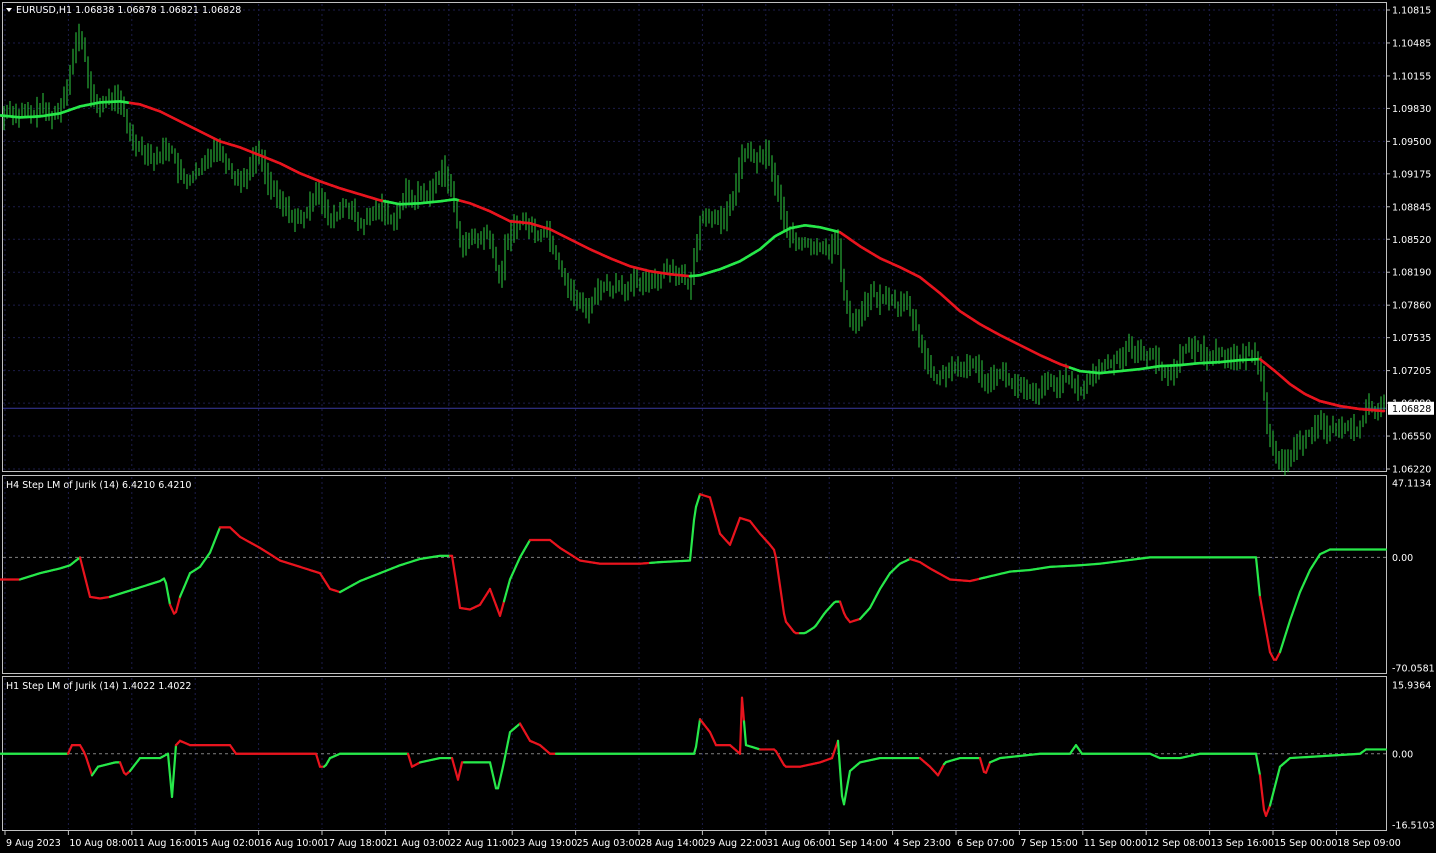  Describe the element at coordinates (98, 686) in the screenshot. I see `h1-title: H1 Step LM of Jurik (14) 1.4022 1.4022` at that location.